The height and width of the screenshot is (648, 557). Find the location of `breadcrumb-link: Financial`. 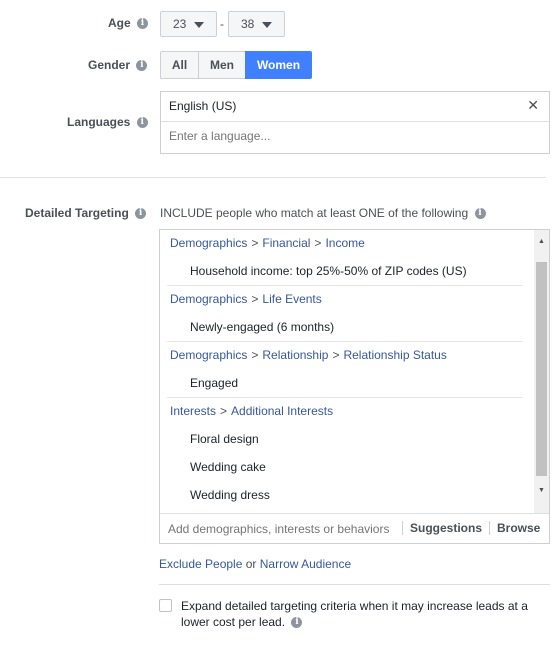

breadcrumb-link: Financial is located at coordinates (286, 243).